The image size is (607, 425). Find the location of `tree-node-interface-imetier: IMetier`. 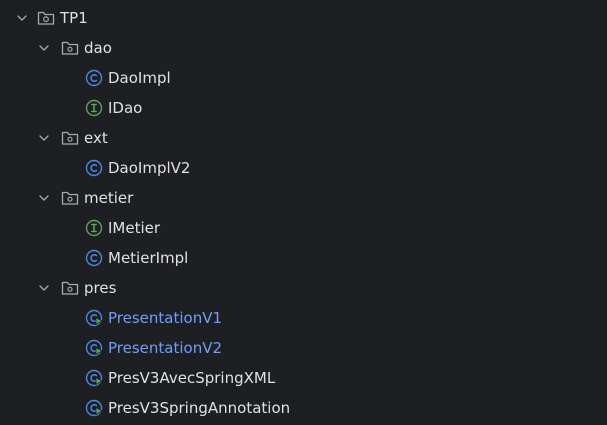

tree-node-interface-imetier: IMetier is located at coordinates (303, 228).